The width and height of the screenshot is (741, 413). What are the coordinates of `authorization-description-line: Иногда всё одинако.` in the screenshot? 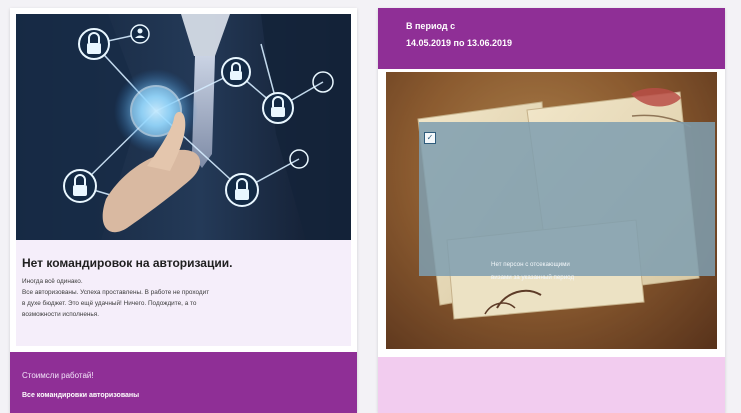 It's located at (52, 281).